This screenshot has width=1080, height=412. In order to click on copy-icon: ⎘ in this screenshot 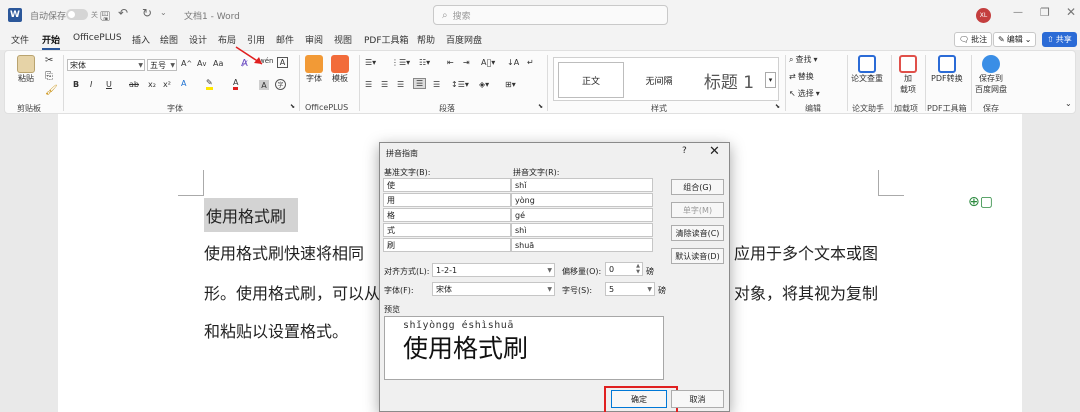, I will do `click(49, 76)`.